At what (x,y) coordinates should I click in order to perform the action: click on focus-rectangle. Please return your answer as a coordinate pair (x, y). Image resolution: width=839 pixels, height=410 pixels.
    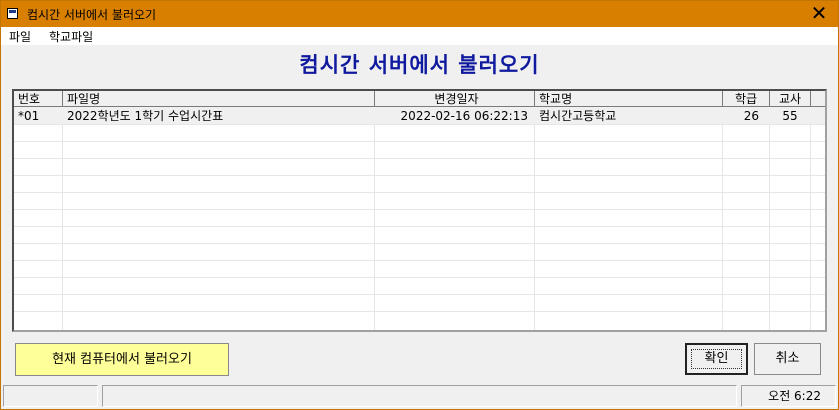
    Looking at the image, I should click on (716, 359).